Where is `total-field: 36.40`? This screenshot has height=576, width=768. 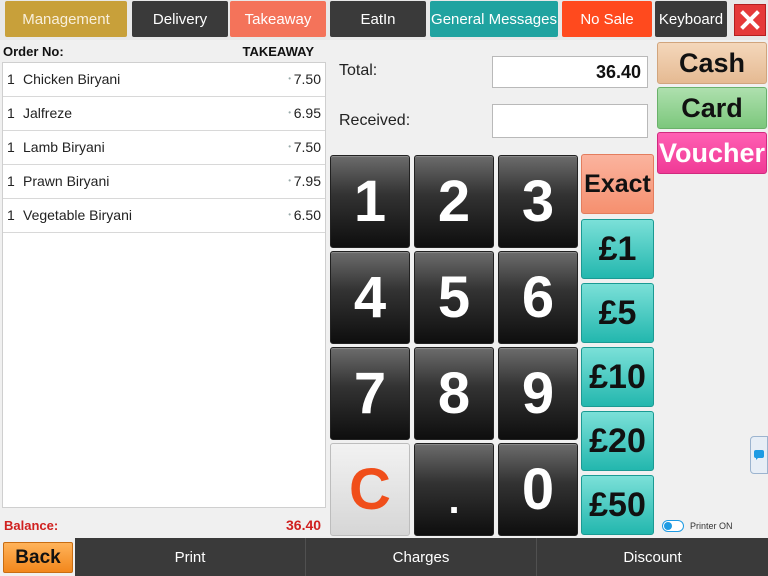 total-field: 36.40 is located at coordinates (570, 72).